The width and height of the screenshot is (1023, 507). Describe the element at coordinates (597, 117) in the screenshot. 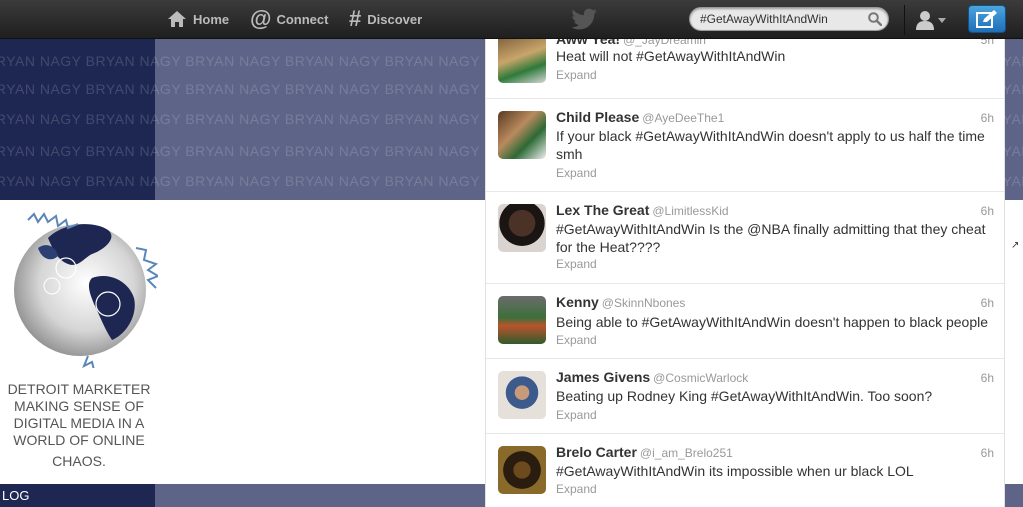

I see `tweet-author-name: Child Please` at that location.